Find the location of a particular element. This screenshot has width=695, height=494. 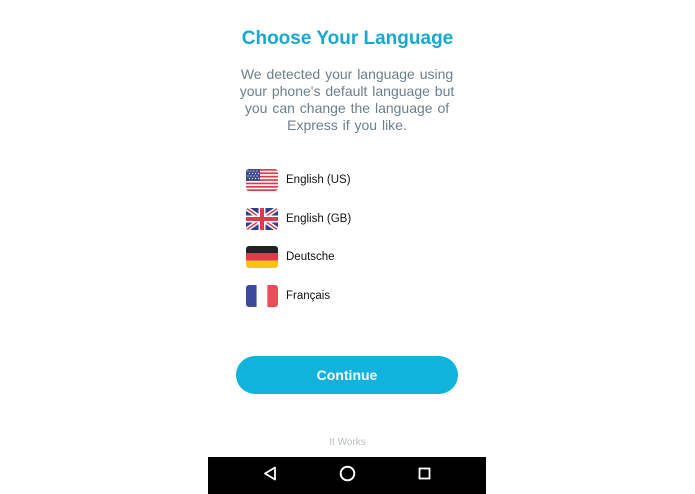

language-label: Deutsche is located at coordinates (310, 257).